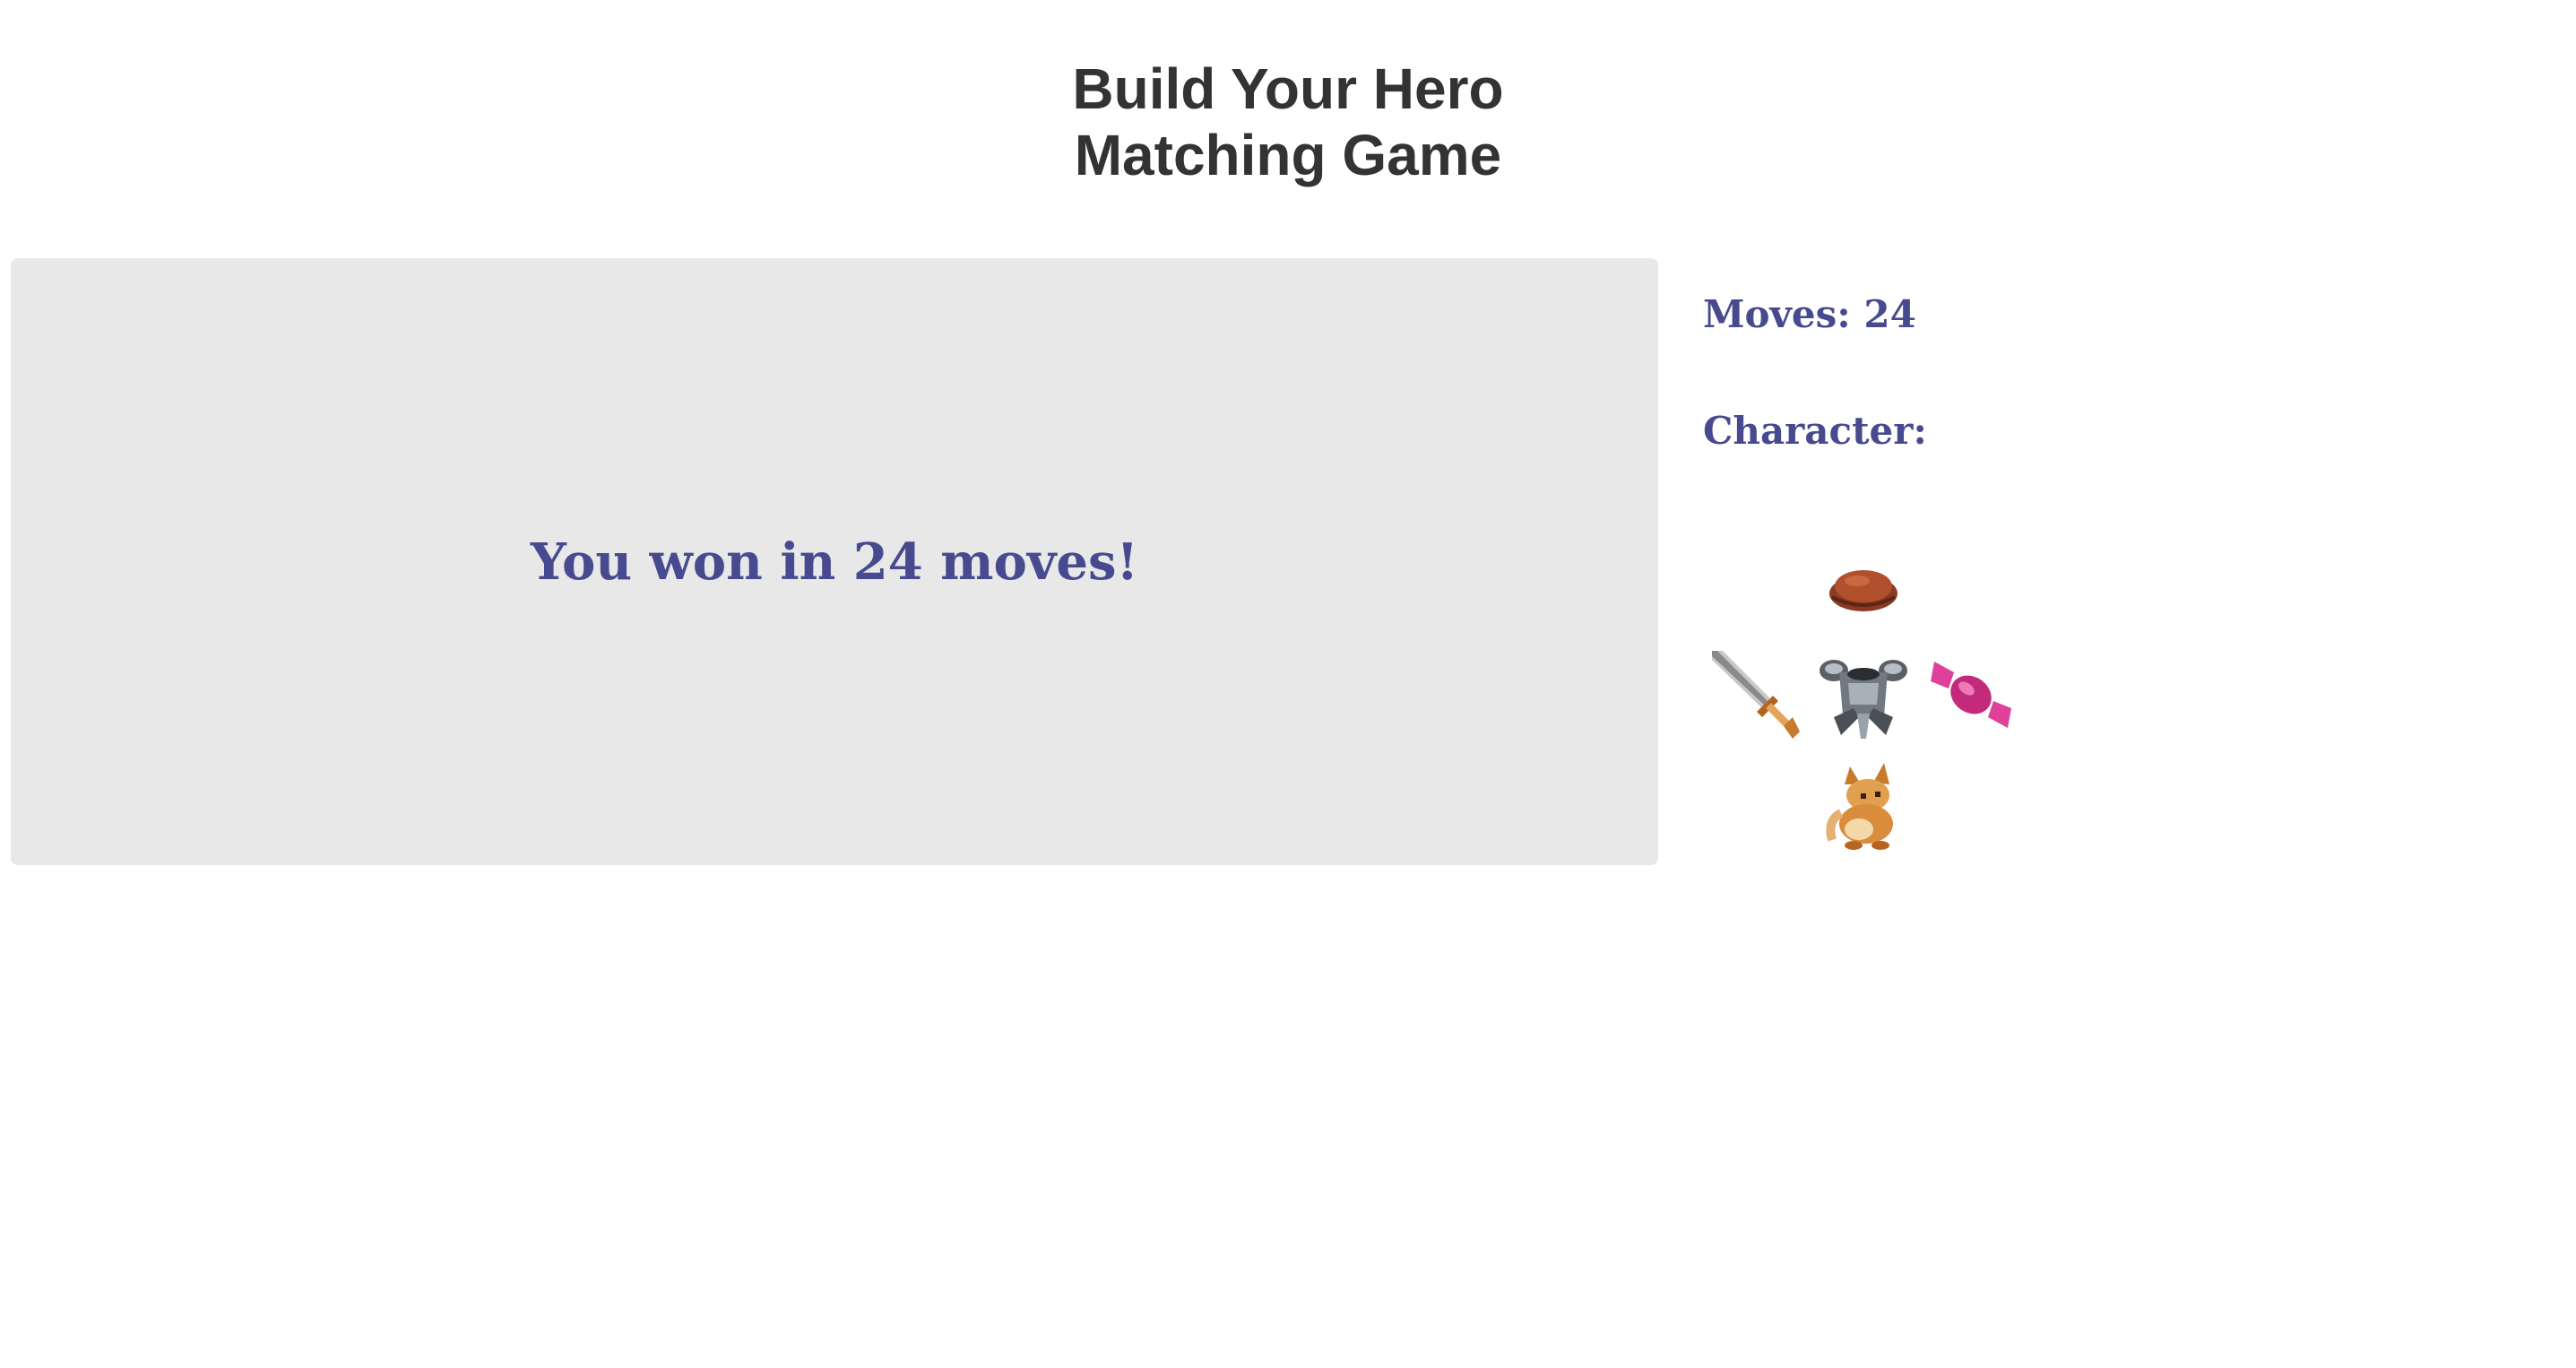  What do you see at coordinates (1863, 587) in the screenshot?
I see `leather-cap-icon` at bounding box center [1863, 587].